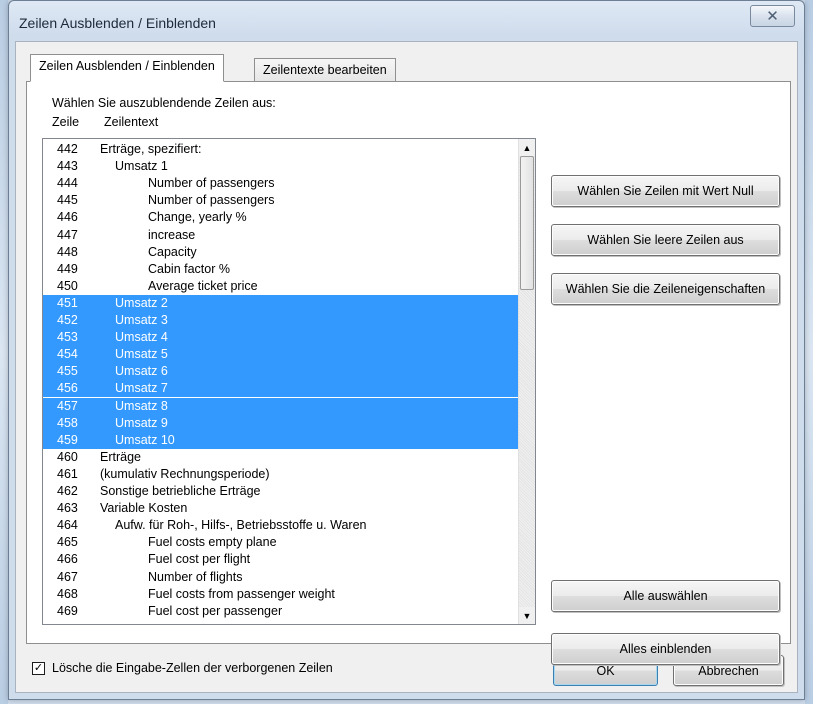 The height and width of the screenshot is (704, 813). What do you see at coordinates (67, 388) in the screenshot?
I see `list-row-number: 456` at bounding box center [67, 388].